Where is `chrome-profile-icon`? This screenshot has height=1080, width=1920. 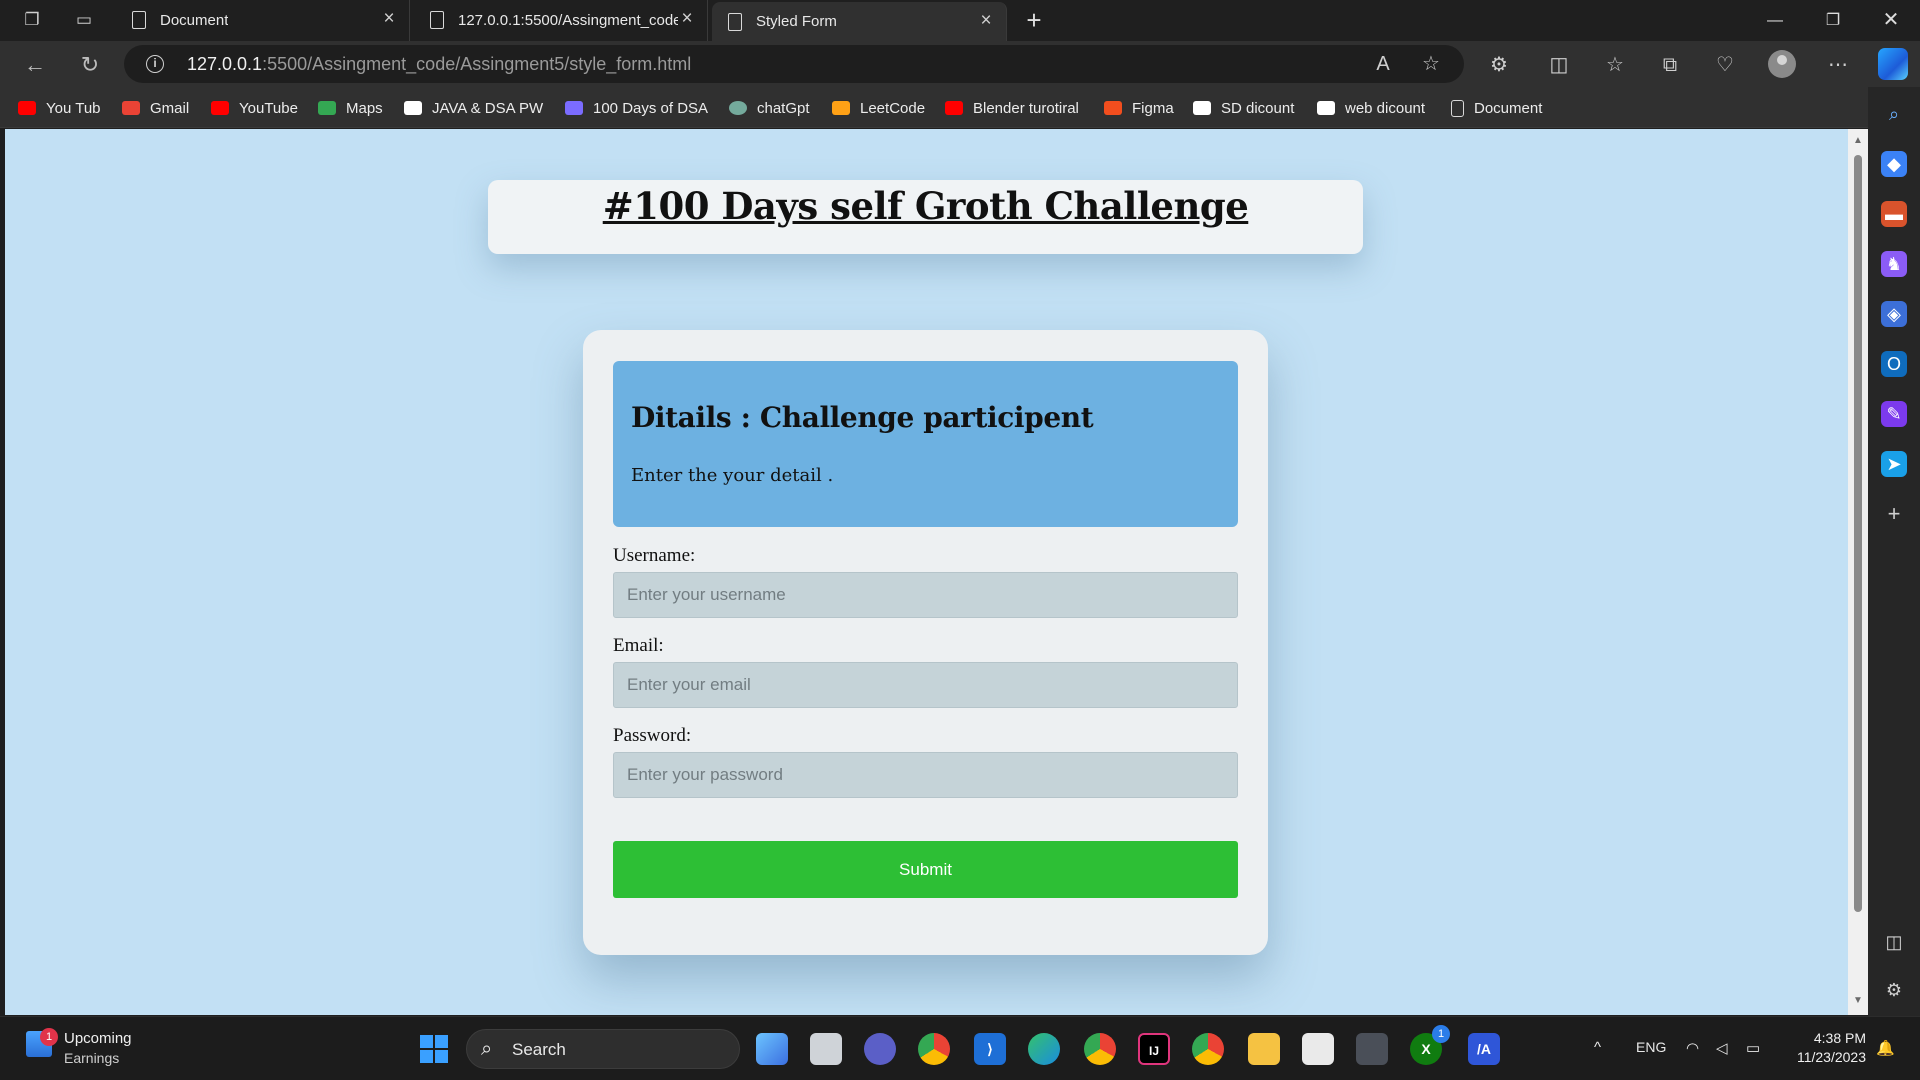
chrome-profile-icon is located at coordinates (934, 1049).